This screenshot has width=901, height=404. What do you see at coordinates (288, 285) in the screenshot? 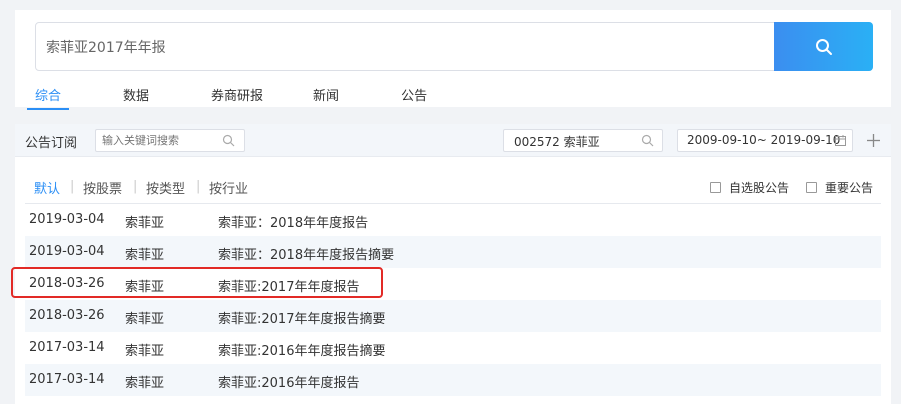
I see `row-title-link: 索菲亚:2017年年度报告` at bounding box center [288, 285].